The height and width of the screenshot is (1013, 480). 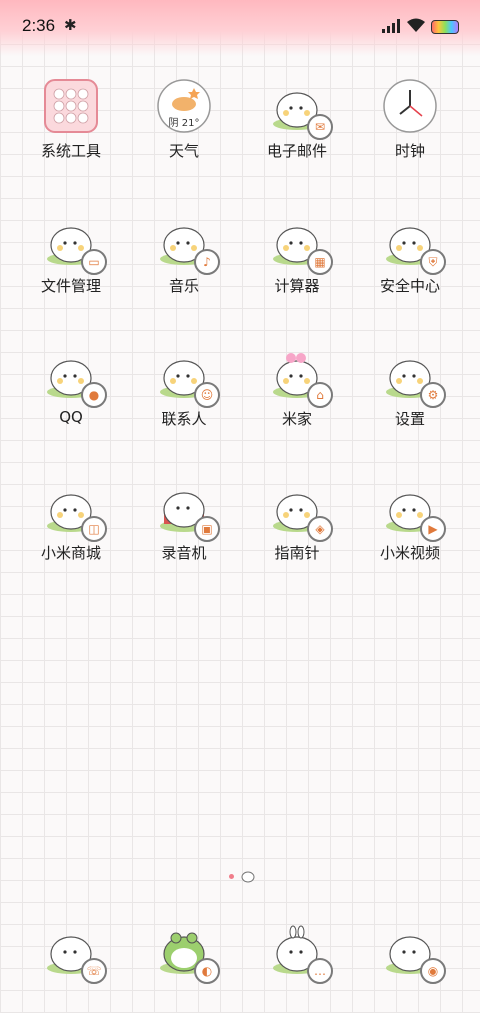 What do you see at coordinates (433, 529) in the screenshot?
I see `video-icon: ▶` at bounding box center [433, 529].